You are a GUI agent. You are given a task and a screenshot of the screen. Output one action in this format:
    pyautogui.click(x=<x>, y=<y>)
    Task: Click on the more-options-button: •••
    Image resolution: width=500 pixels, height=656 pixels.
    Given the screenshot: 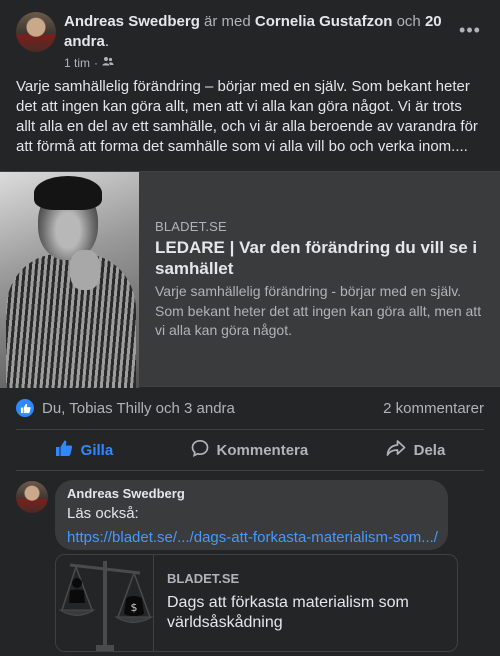 What is the action you would take?
    pyautogui.click(x=470, y=30)
    